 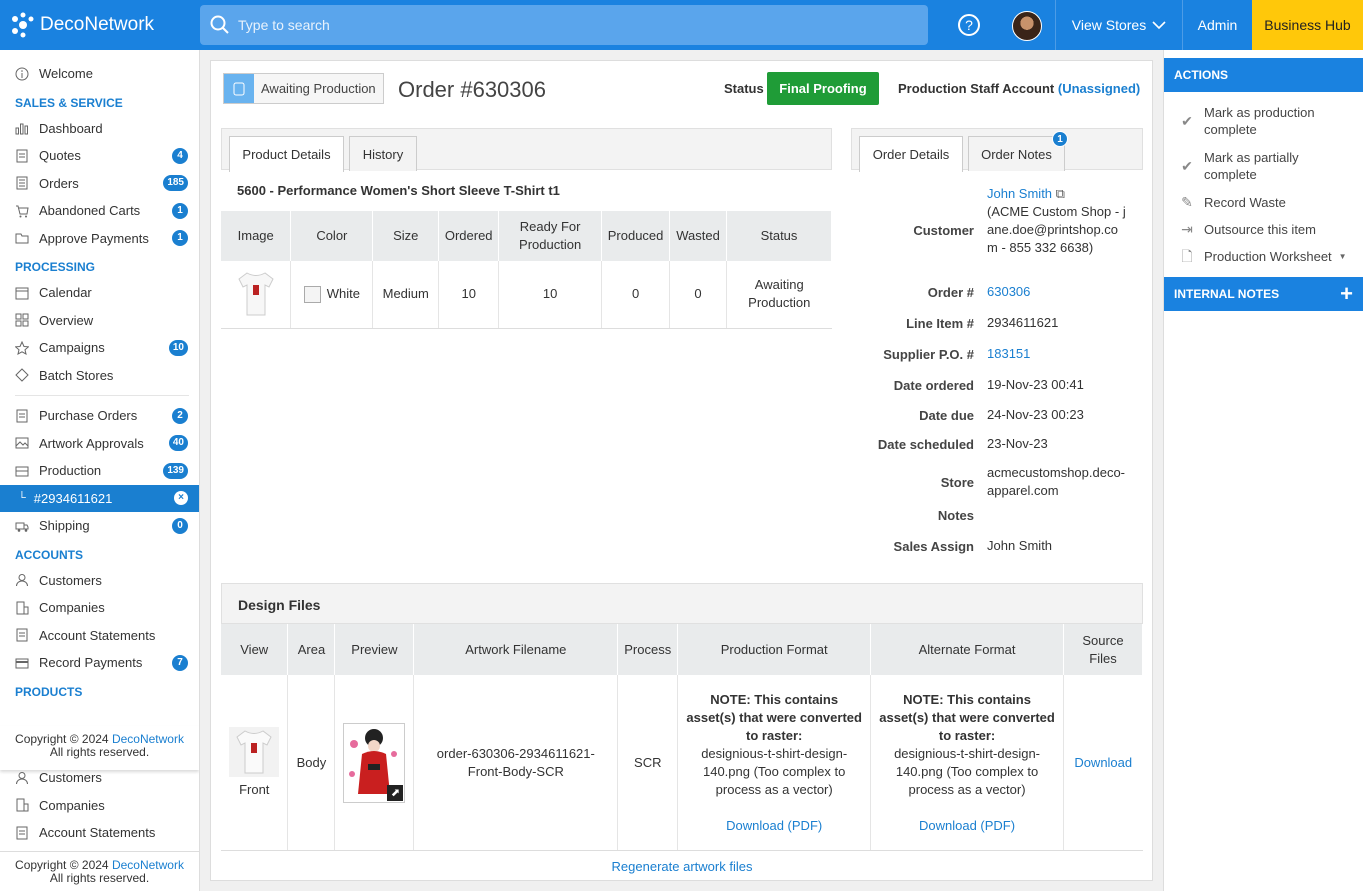 I want to click on sidebar-item-label: Companies, so click(x=72, y=608).